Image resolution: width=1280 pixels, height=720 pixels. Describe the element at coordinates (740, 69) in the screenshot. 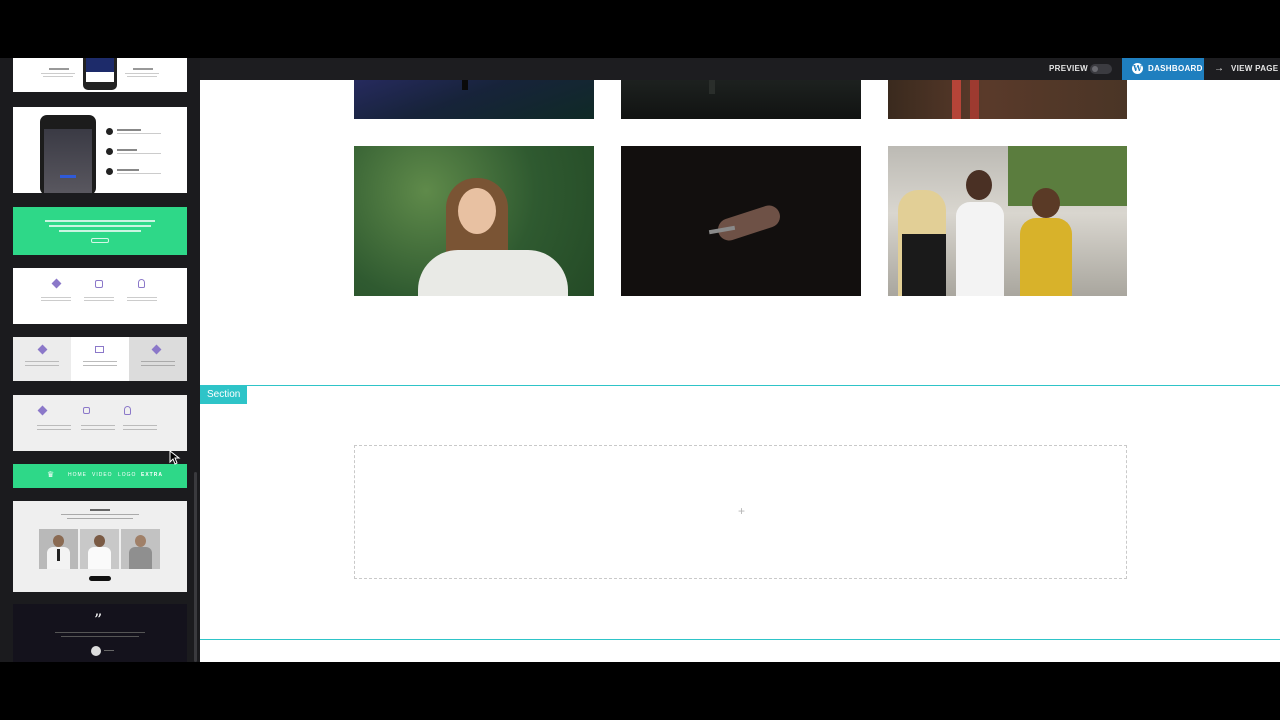

I see `editor-topbar: PREVIEW W DASHBOARD → VIEW PAGE` at that location.